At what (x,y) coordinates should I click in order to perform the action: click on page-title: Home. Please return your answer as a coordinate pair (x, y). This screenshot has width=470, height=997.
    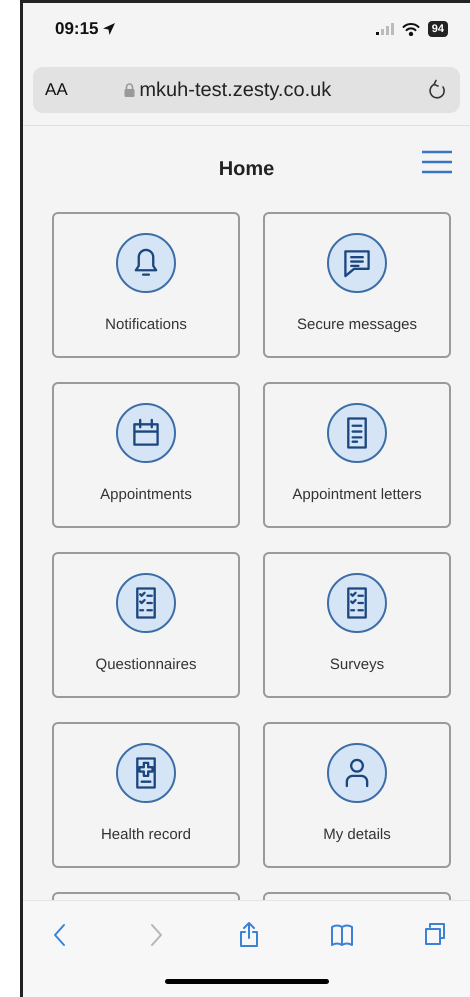
    Looking at the image, I should click on (246, 169).